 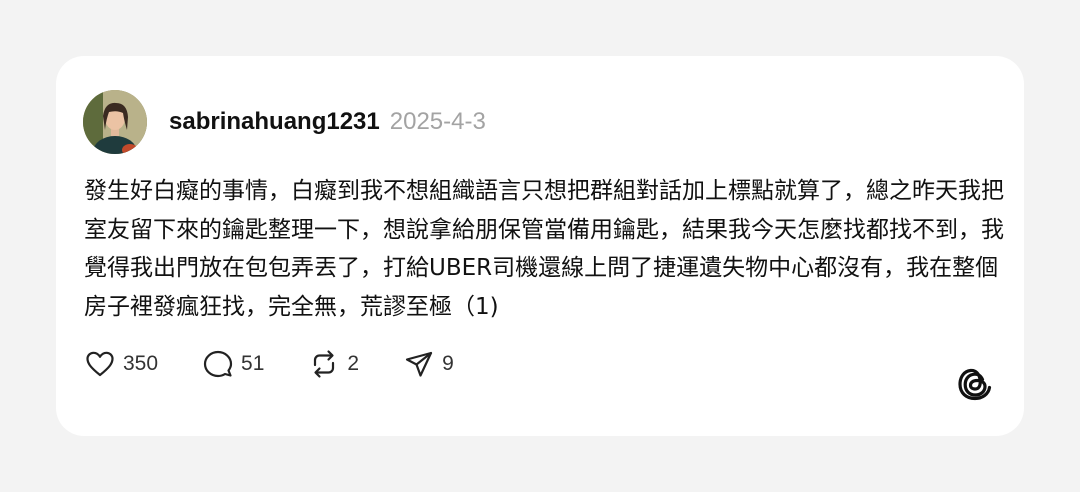 I want to click on share-button: 9, so click(x=428, y=364).